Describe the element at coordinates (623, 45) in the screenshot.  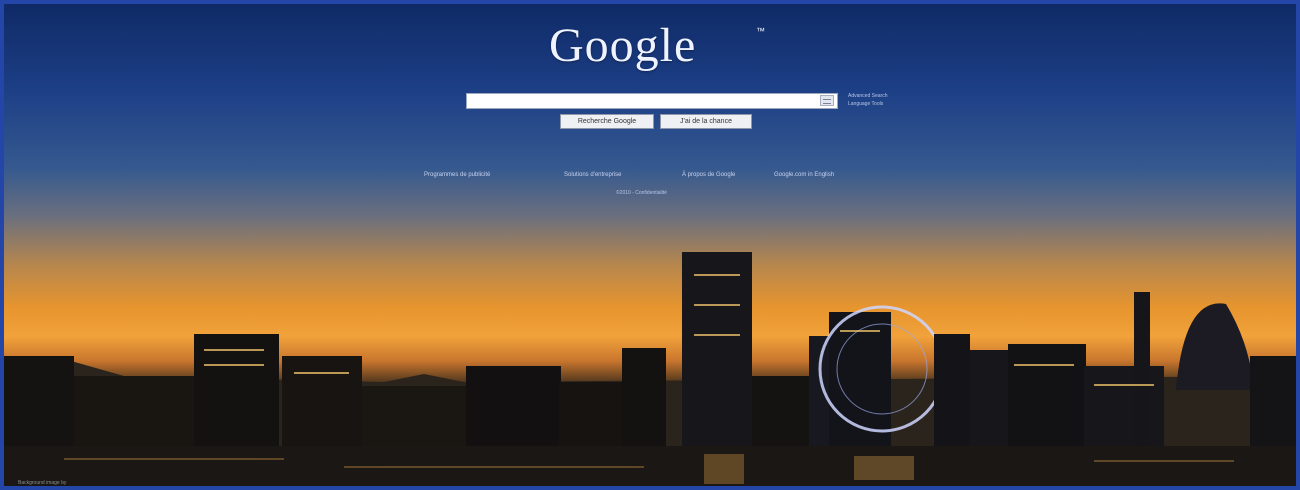
I see `google-logo: Google` at that location.